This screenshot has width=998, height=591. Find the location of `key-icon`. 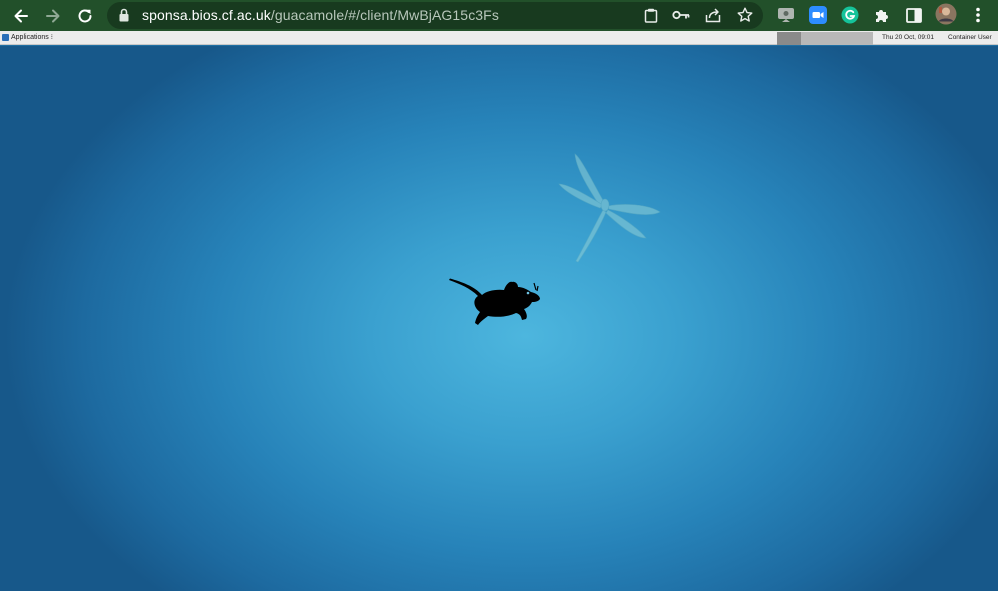

key-icon is located at coordinates (681, 15).